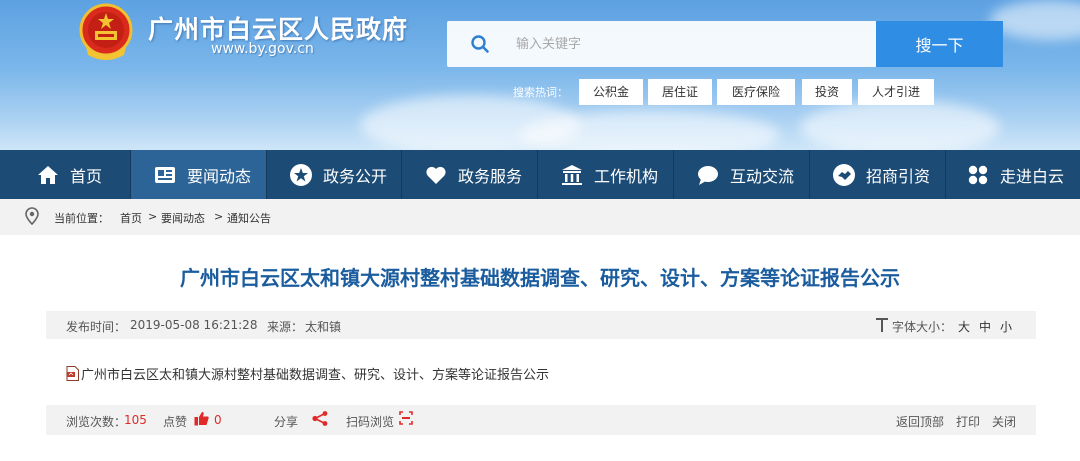  I want to click on breadcrumb-item-notice: 通知公告, so click(249, 218).